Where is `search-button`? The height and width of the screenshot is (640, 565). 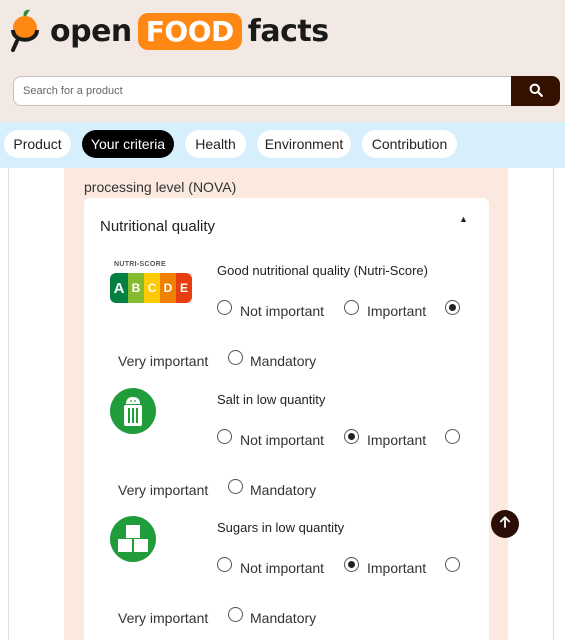
search-button is located at coordinates (535, 91).